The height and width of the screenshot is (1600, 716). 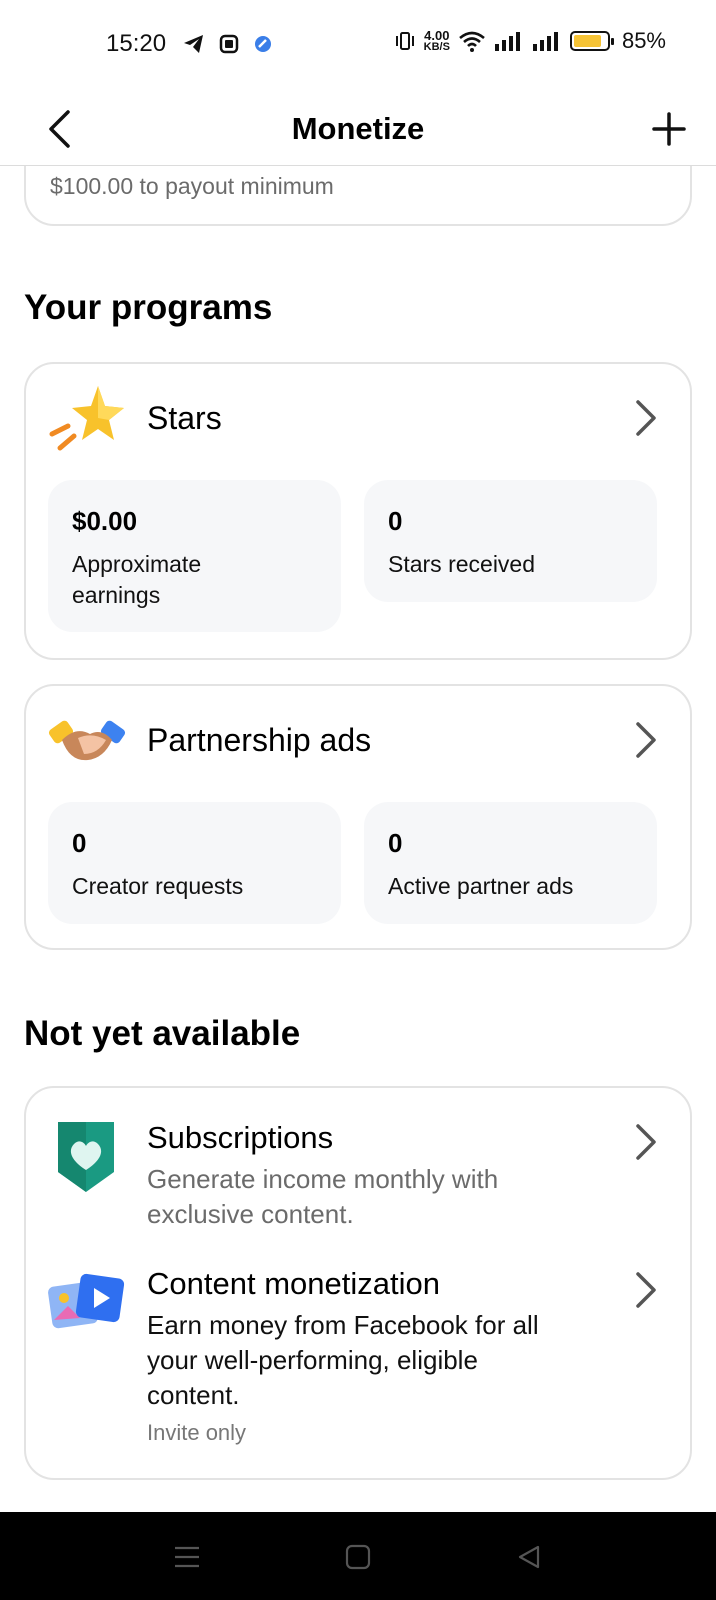 I want to click on nav-home-button, so click(x=358, y=1557).